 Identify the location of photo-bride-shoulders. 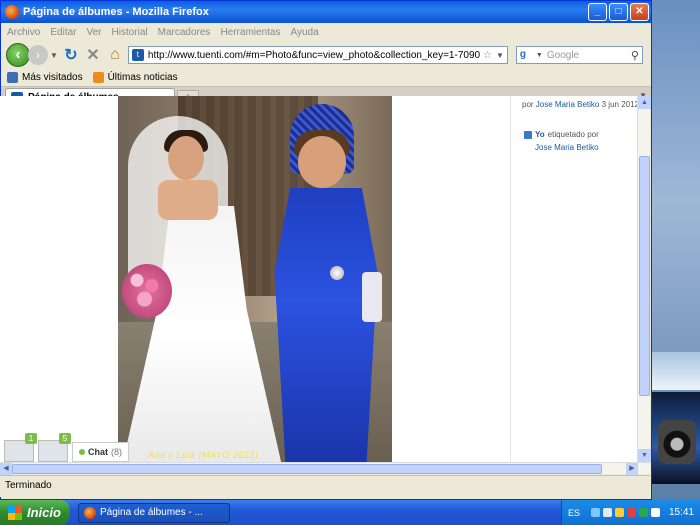
(188, 200).